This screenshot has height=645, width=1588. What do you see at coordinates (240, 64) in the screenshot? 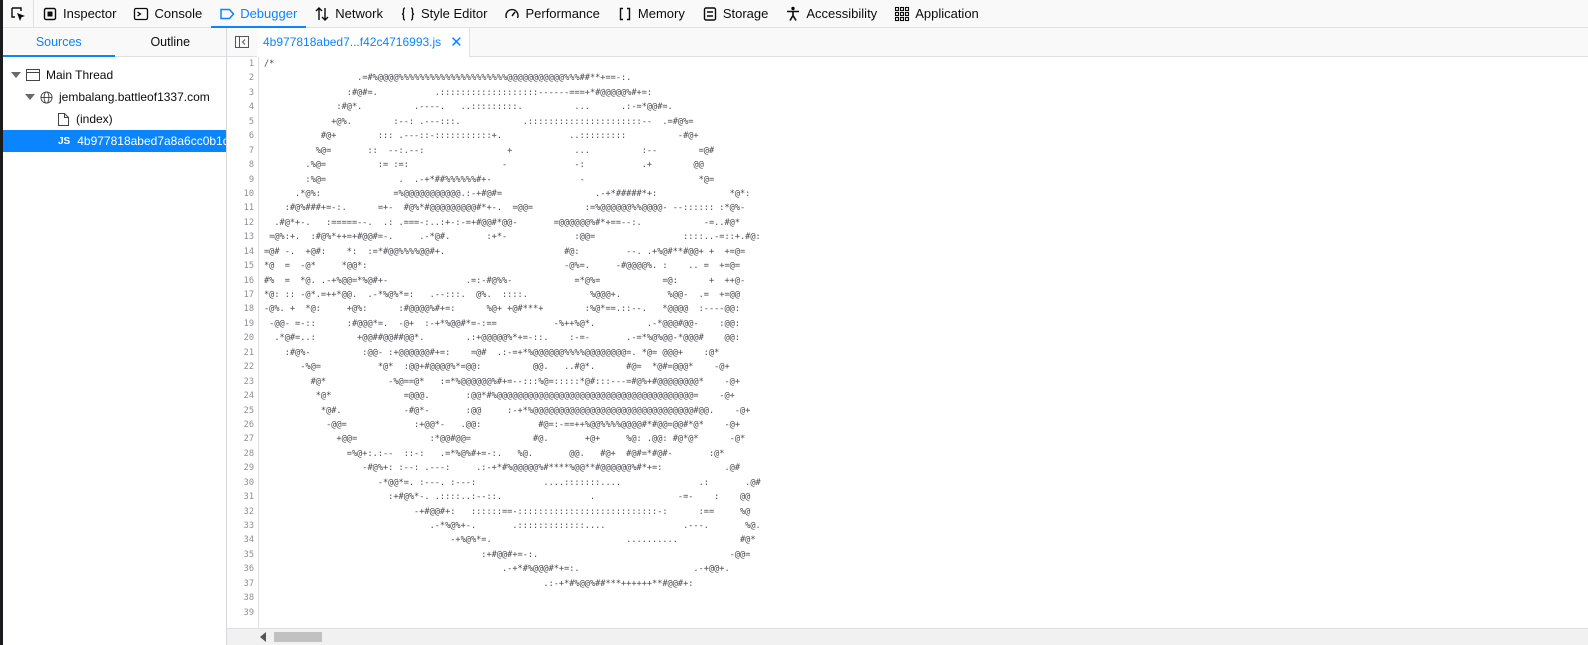
I see `line-number: 1` at bounding box center [240, 64].